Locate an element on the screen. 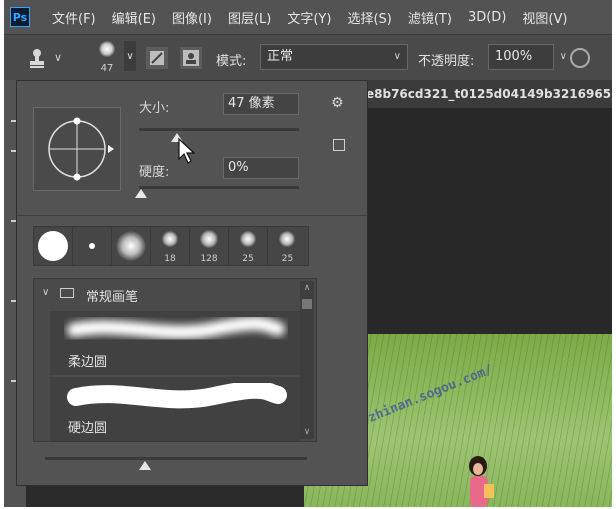  scrollbar-thumb is located at coordinates (307, 304).